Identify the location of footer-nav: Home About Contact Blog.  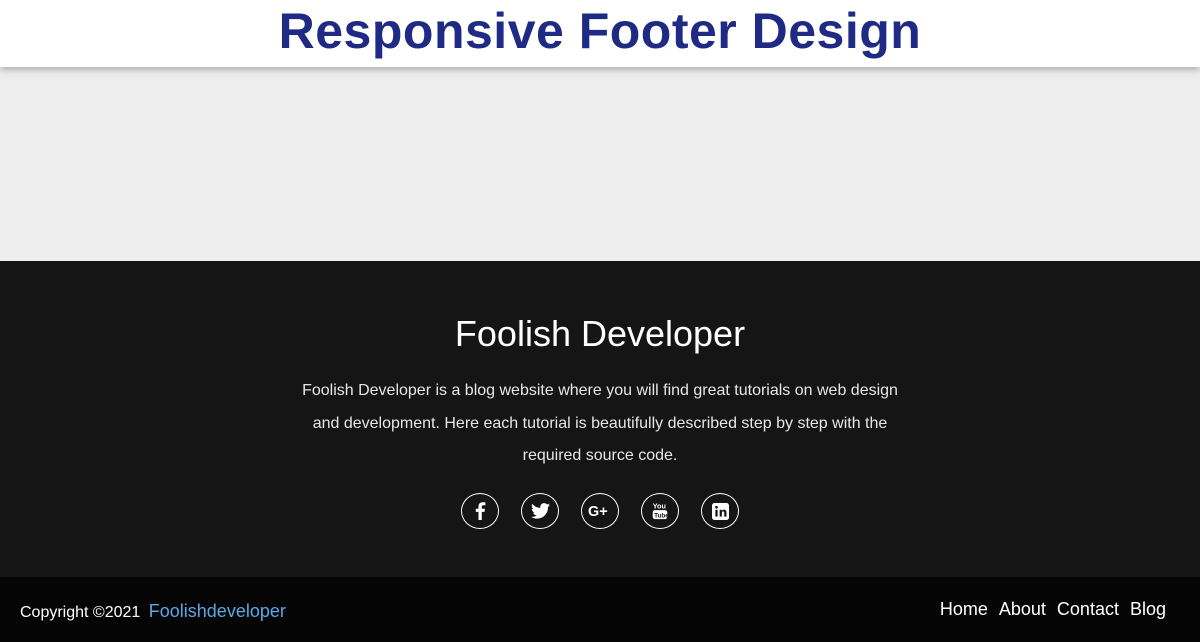
(1053, 609).